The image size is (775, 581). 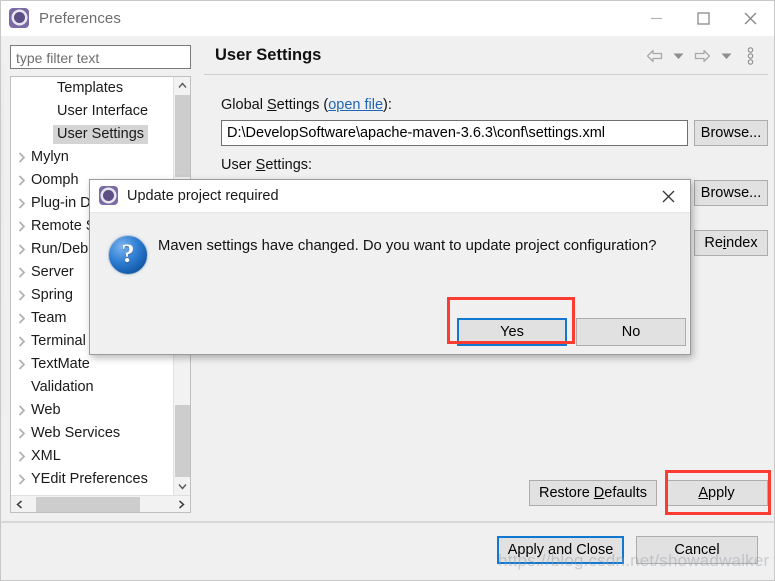 I want to click on sidebar-item-label: TextMate, so click(x=60, y=364).